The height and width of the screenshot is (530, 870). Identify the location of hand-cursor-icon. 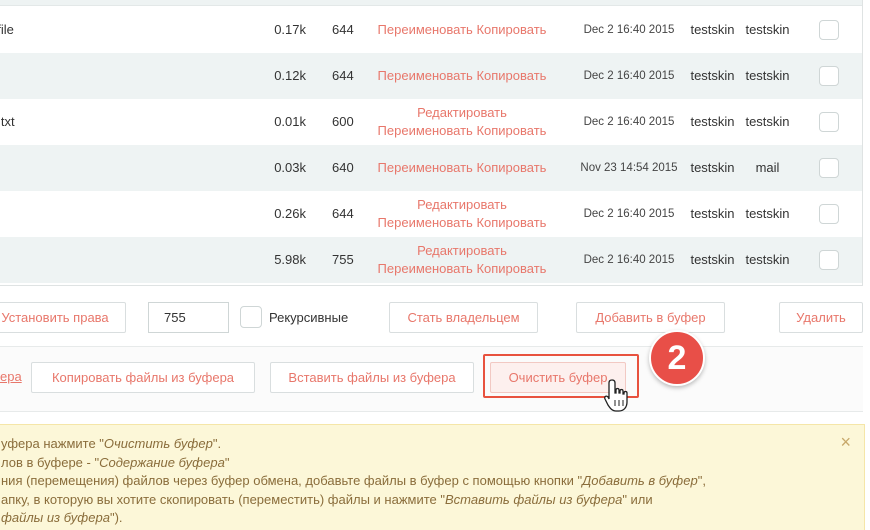
(616, 395).